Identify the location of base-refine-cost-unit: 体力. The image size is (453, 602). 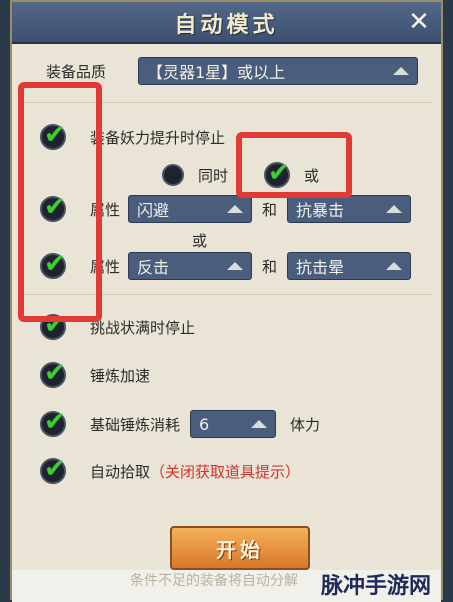
(305, 424).